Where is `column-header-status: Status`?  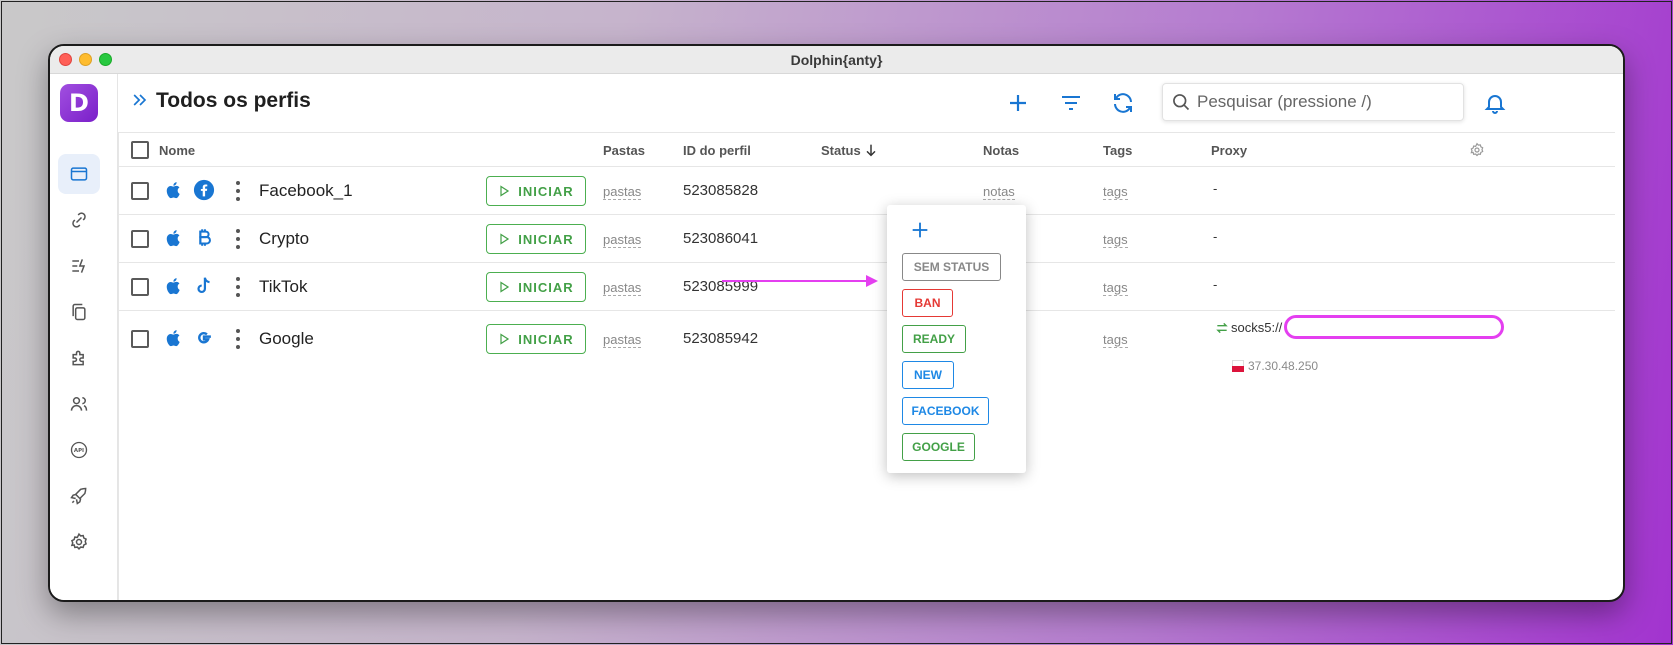 column-header-status: Status is located at coordinates (841, 150).